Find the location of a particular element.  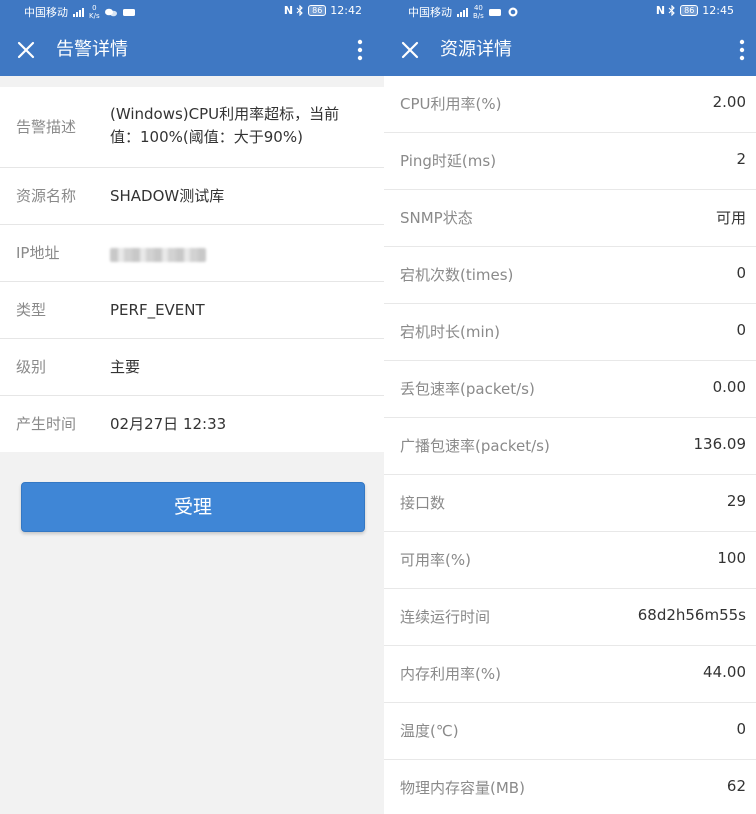

metric-label: 物理内存容量(MB) is located at coordinates (462, 788).